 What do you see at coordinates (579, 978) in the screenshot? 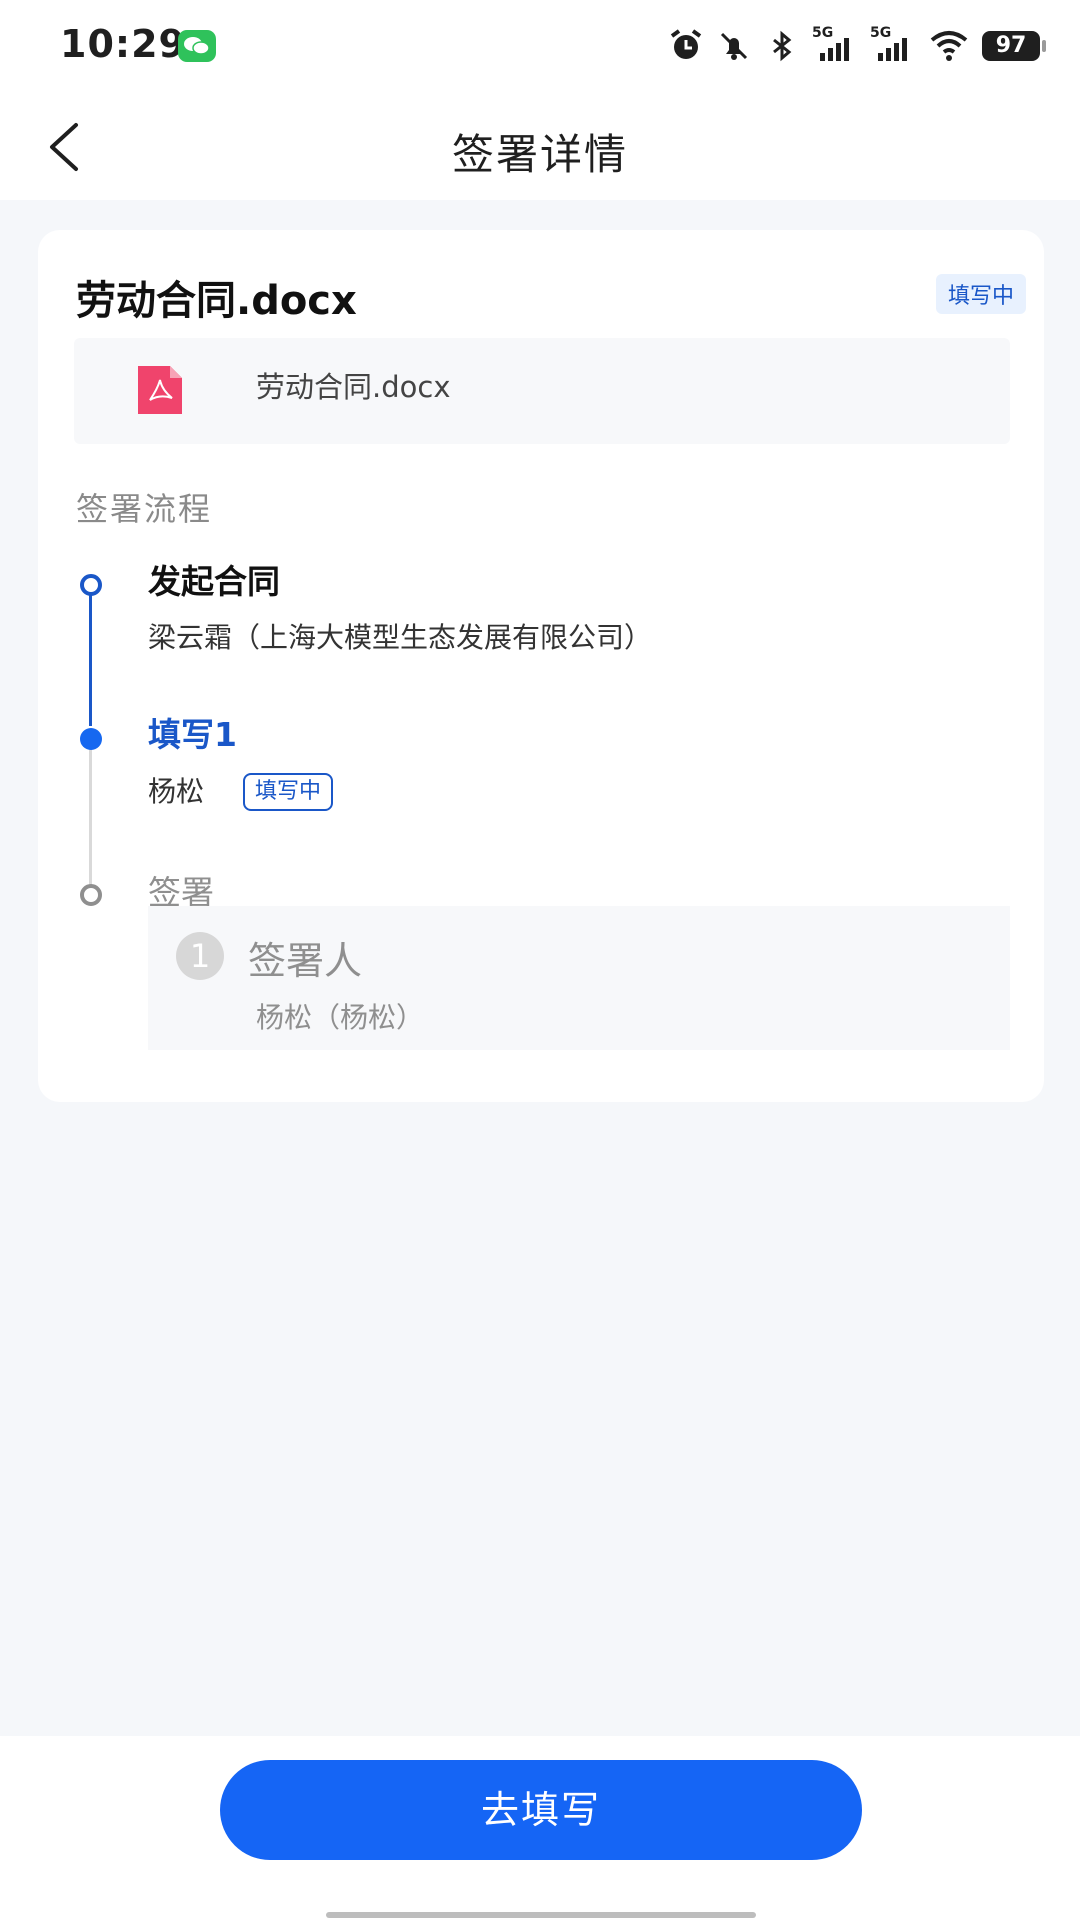
I see `signer-box: 1 签署人 杨松（杨松）` at bounding box center [579, 978].